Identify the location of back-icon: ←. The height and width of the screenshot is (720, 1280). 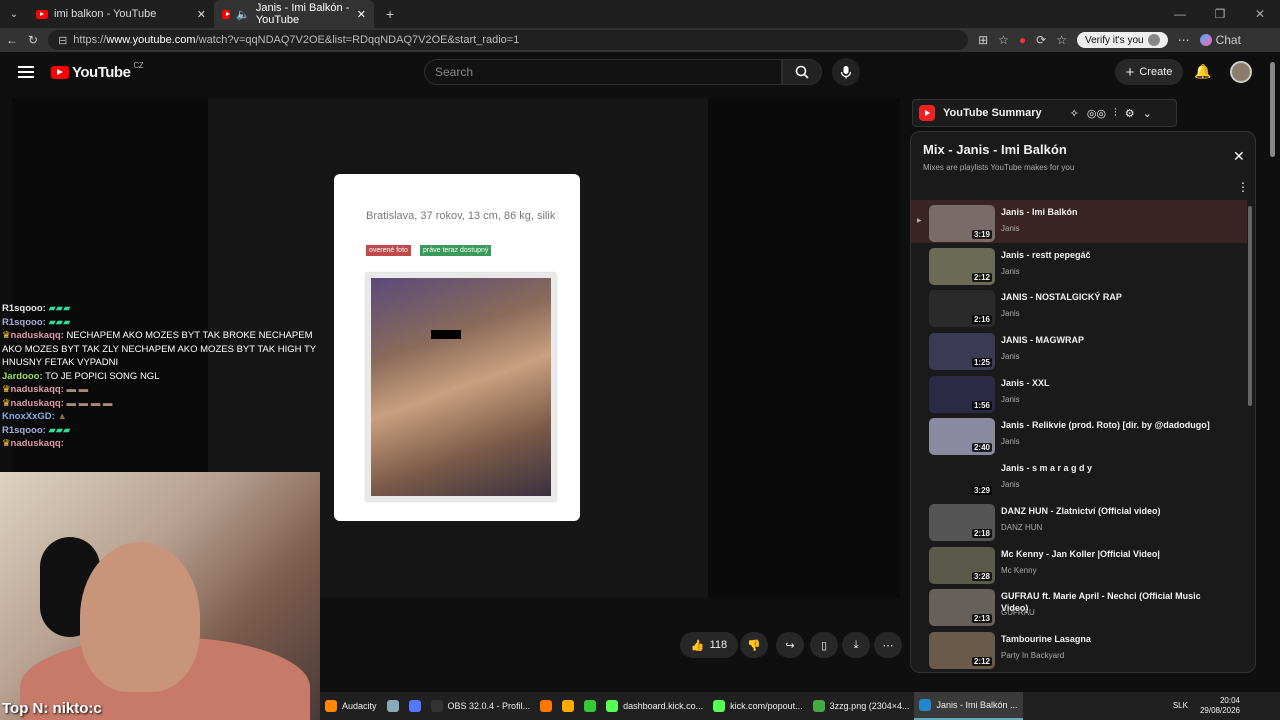
(12, 40).